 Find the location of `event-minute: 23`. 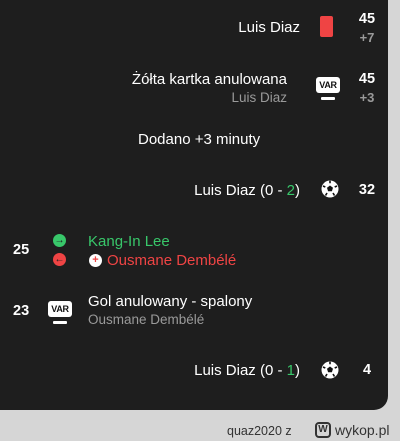

event-minute: 23 is located at coordinates (21, 311).